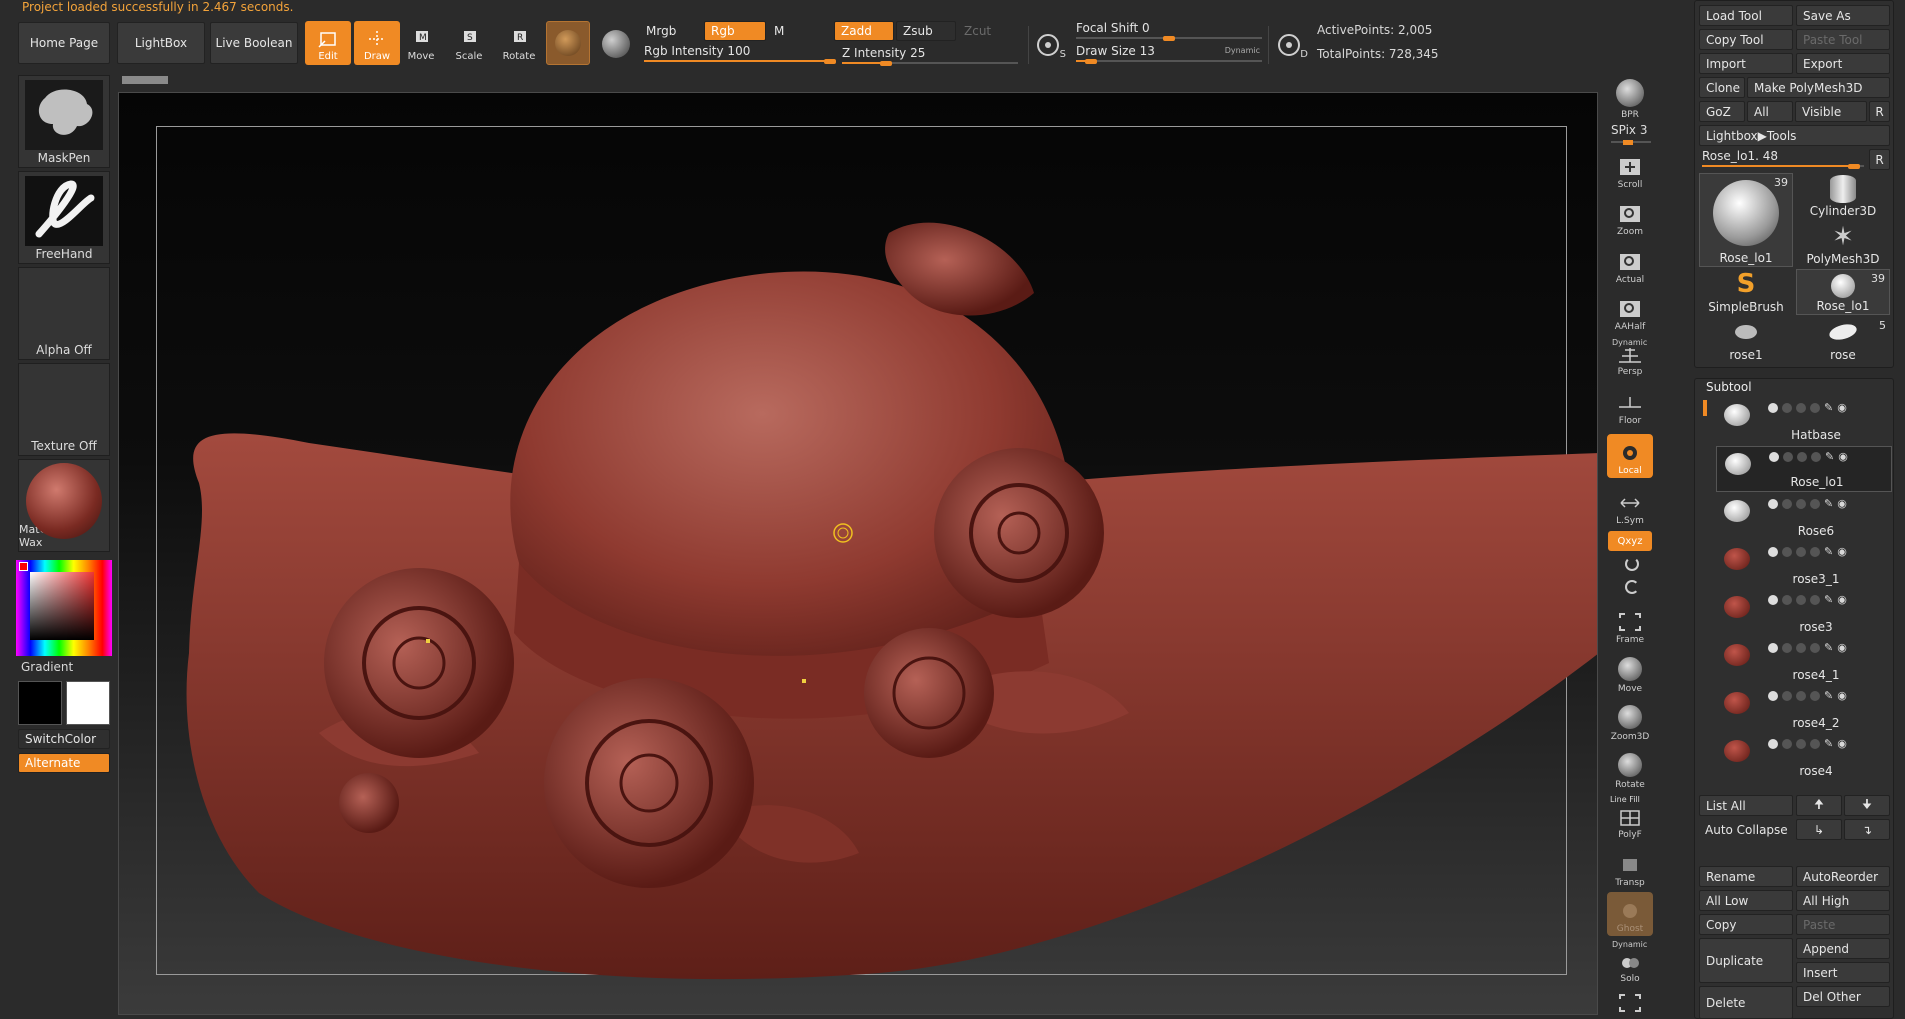 The height and width of the screenshot is (1019, 1905). Describe the element at coordinates (1843, 292) in the screenshot. I see `tool-thumb-rose-lo1-small: 39 Rose_lo1` at that location.